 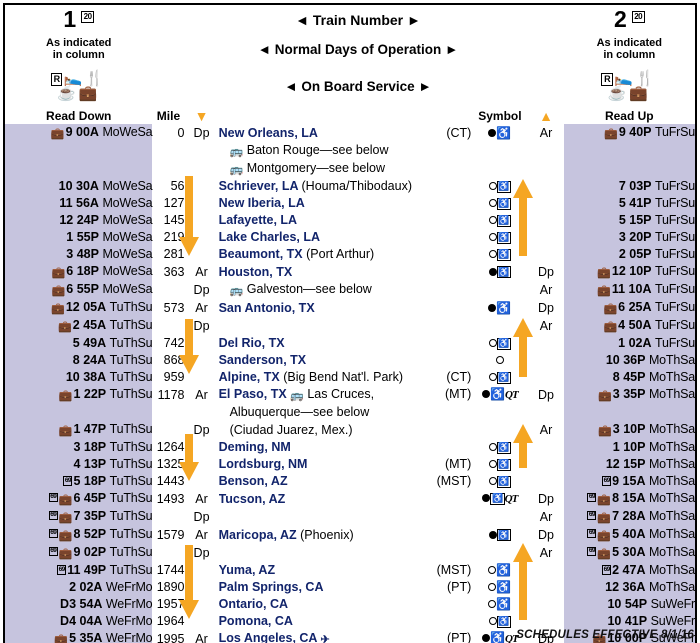 What do you see at coordinates (629, 412) in the screenshot?
I see `read-up-time` at bounding box center [629, 412].